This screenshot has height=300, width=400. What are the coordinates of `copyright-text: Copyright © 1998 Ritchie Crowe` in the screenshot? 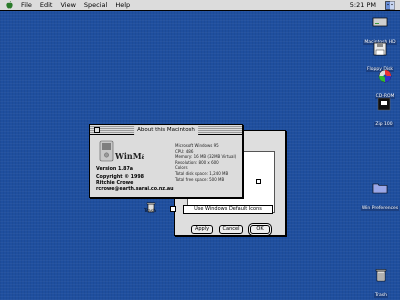 It's located at (120, 180).